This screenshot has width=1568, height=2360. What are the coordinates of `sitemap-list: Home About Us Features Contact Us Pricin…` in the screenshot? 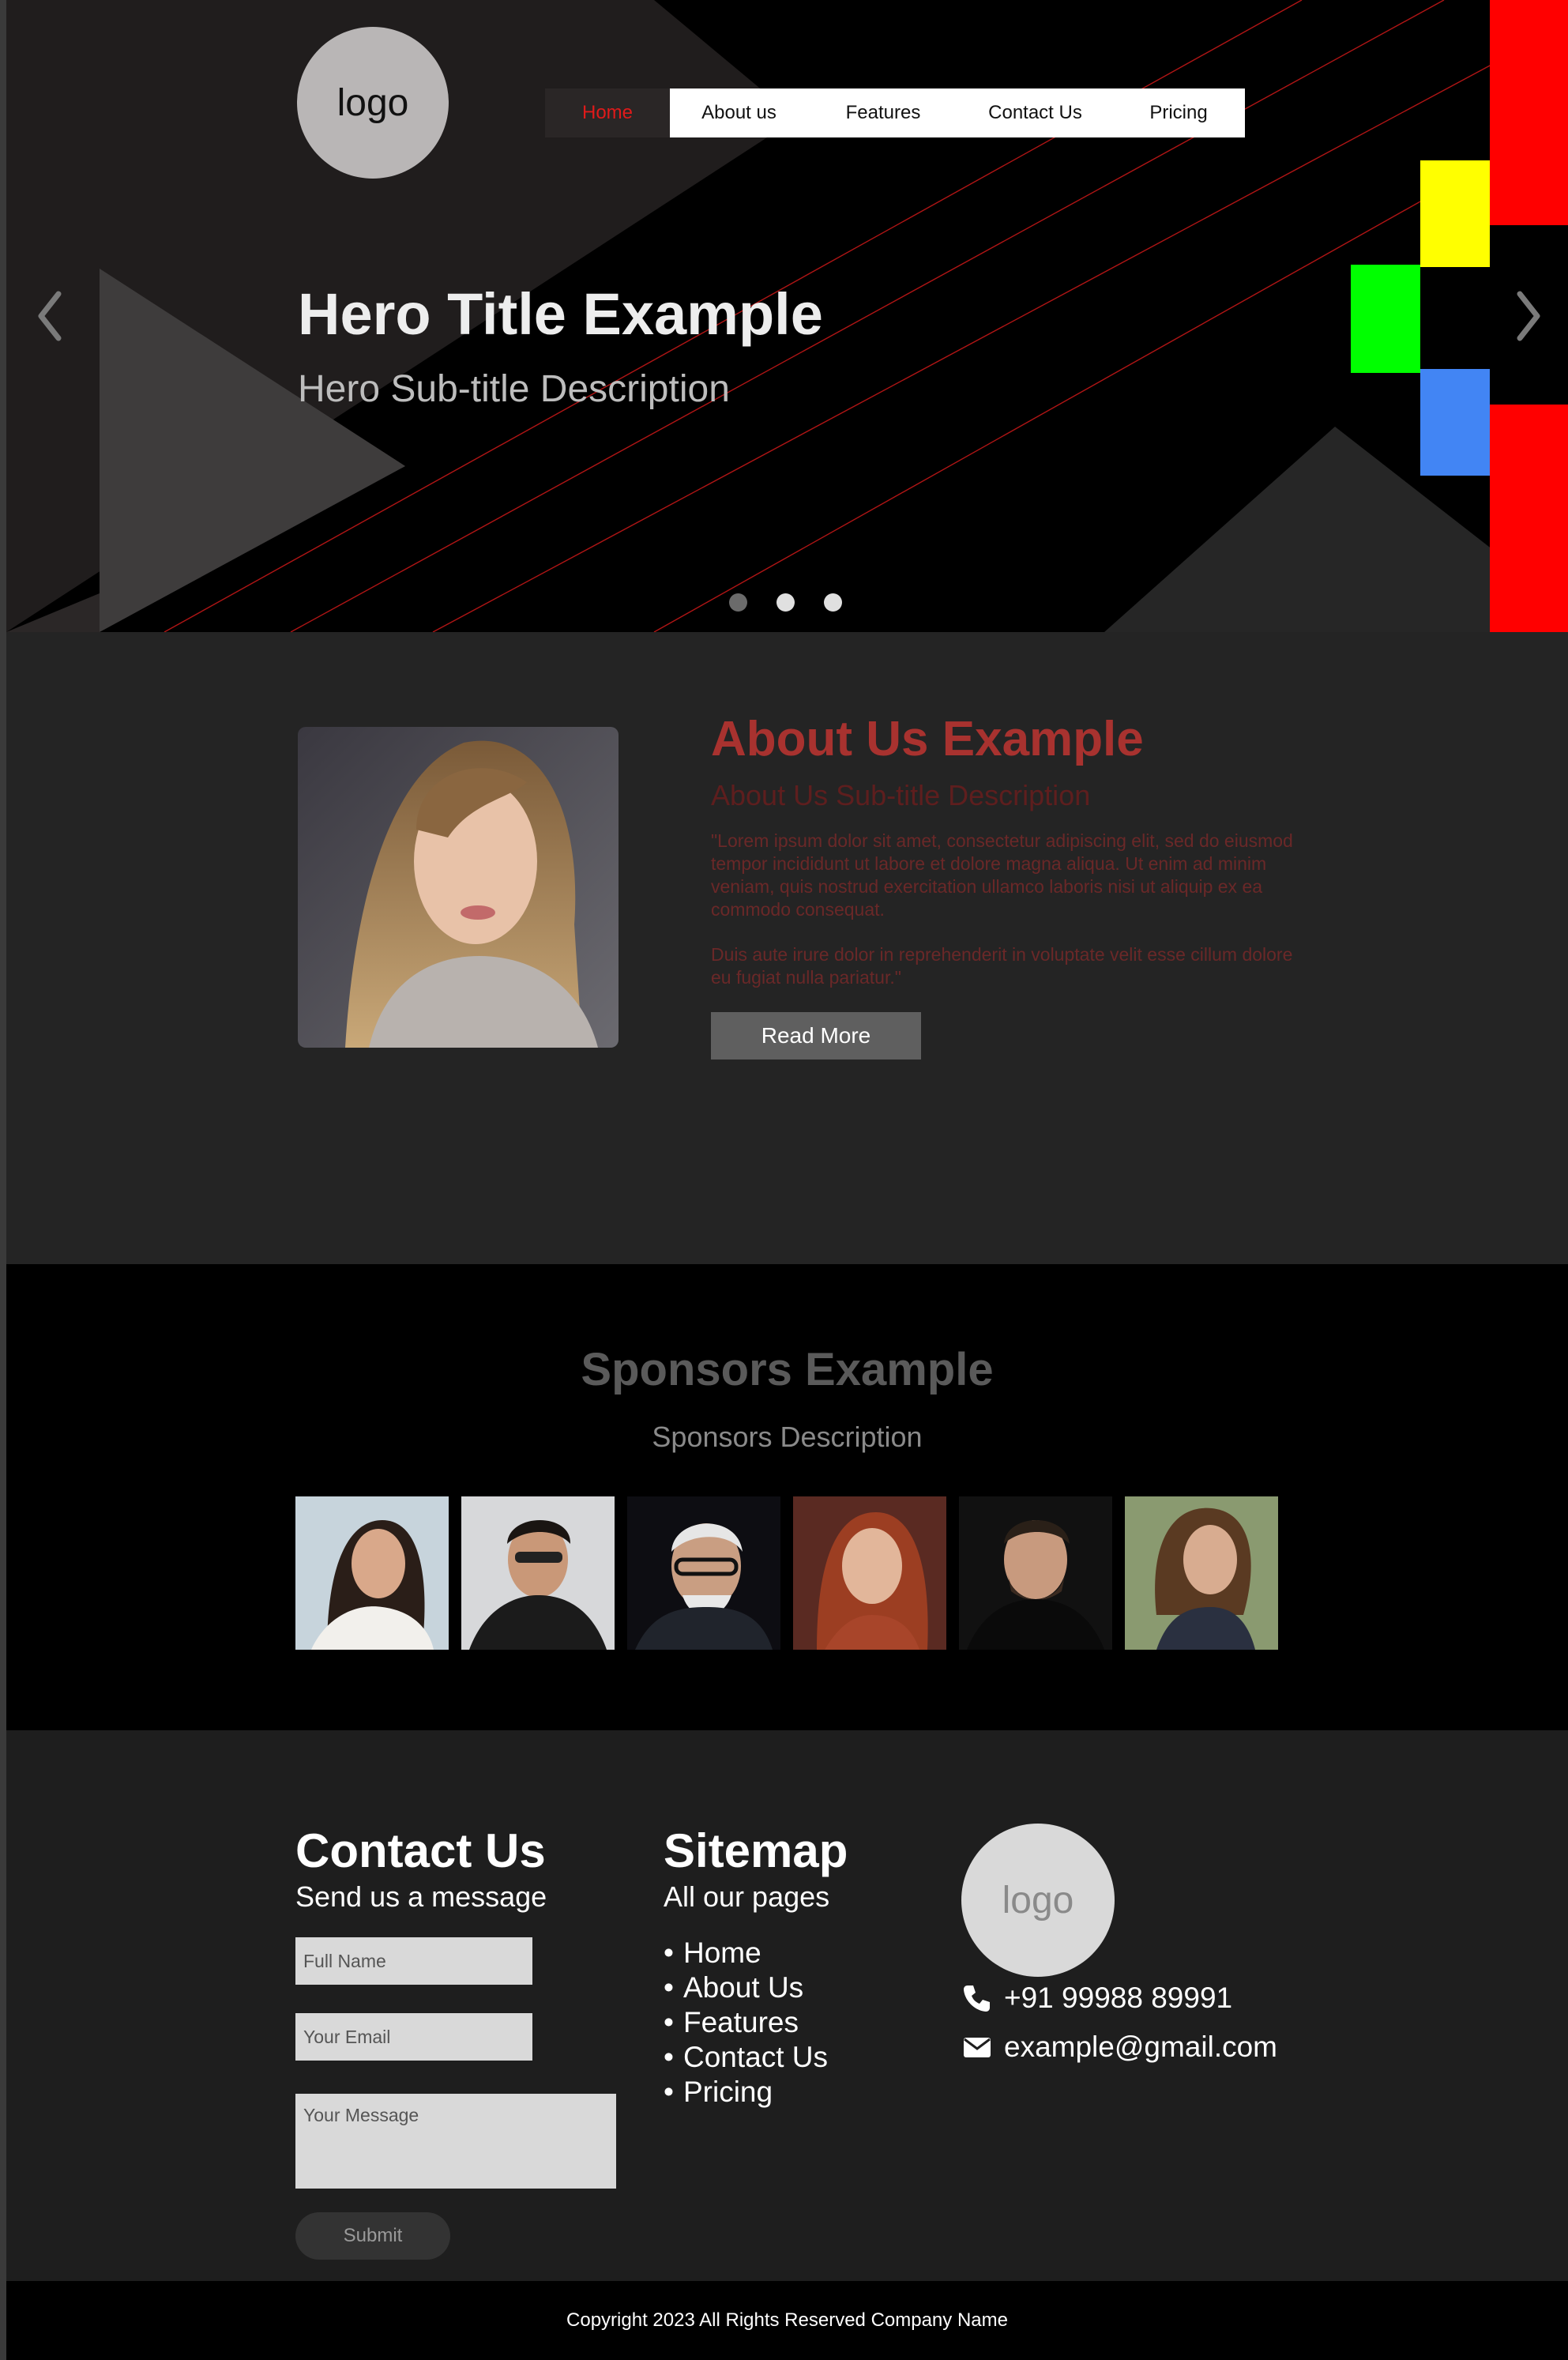 It's located at (746, 2023).